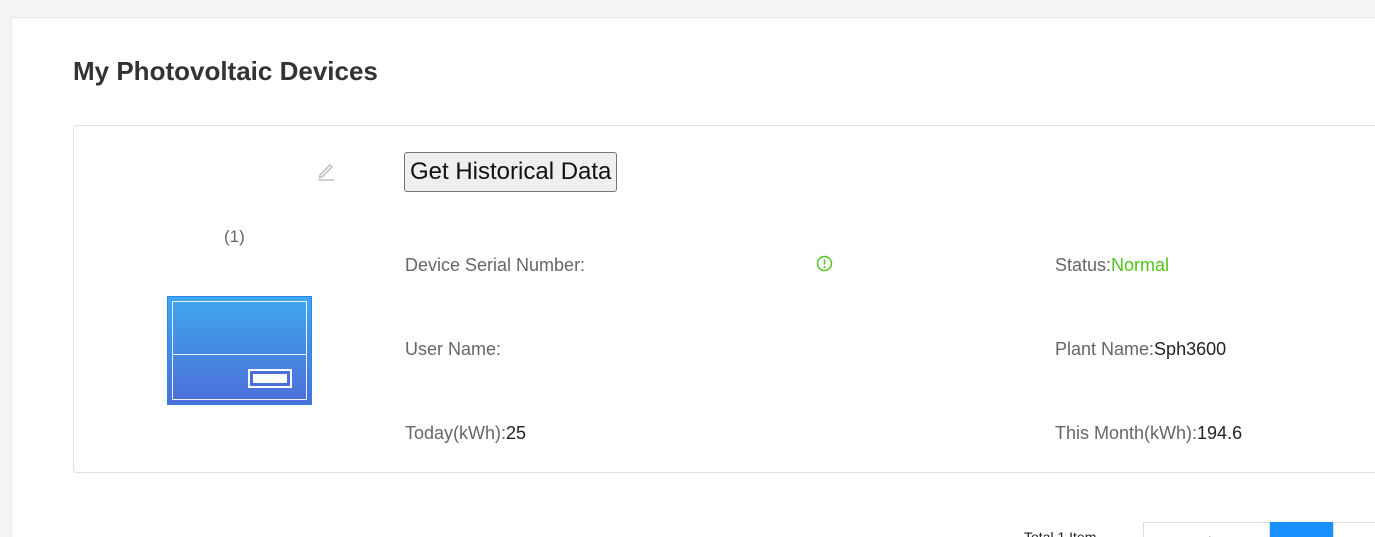  I want to click on info-circle-icon, so click(824, 263).